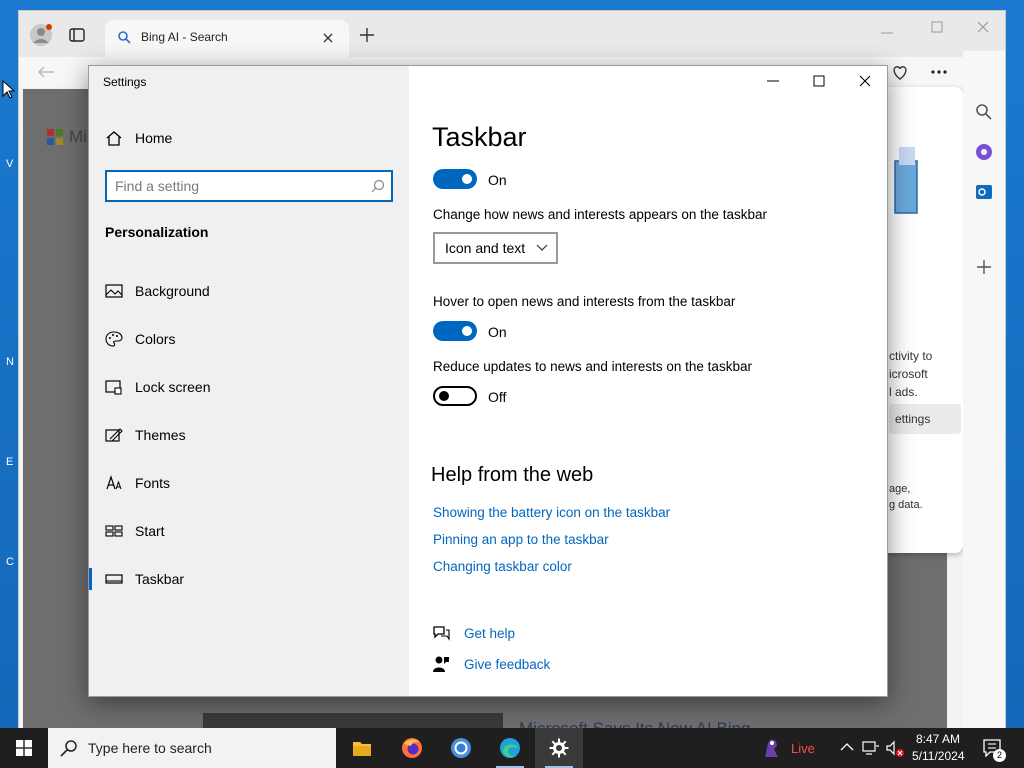 This screenshot has height=768, width=1024. Describe the element at coordinates (154, 138) in the screenshot. I see `sidebar-item-label: Home` at that location.